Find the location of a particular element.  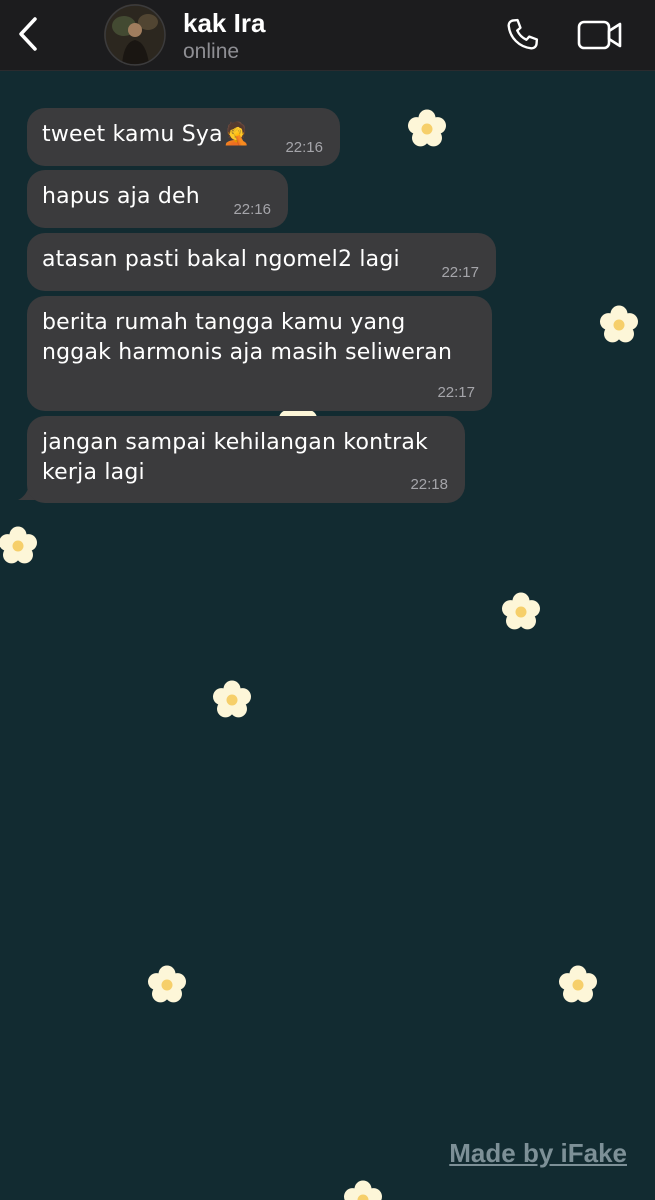

chevron-left-icon is located at coordinates (28, 34).